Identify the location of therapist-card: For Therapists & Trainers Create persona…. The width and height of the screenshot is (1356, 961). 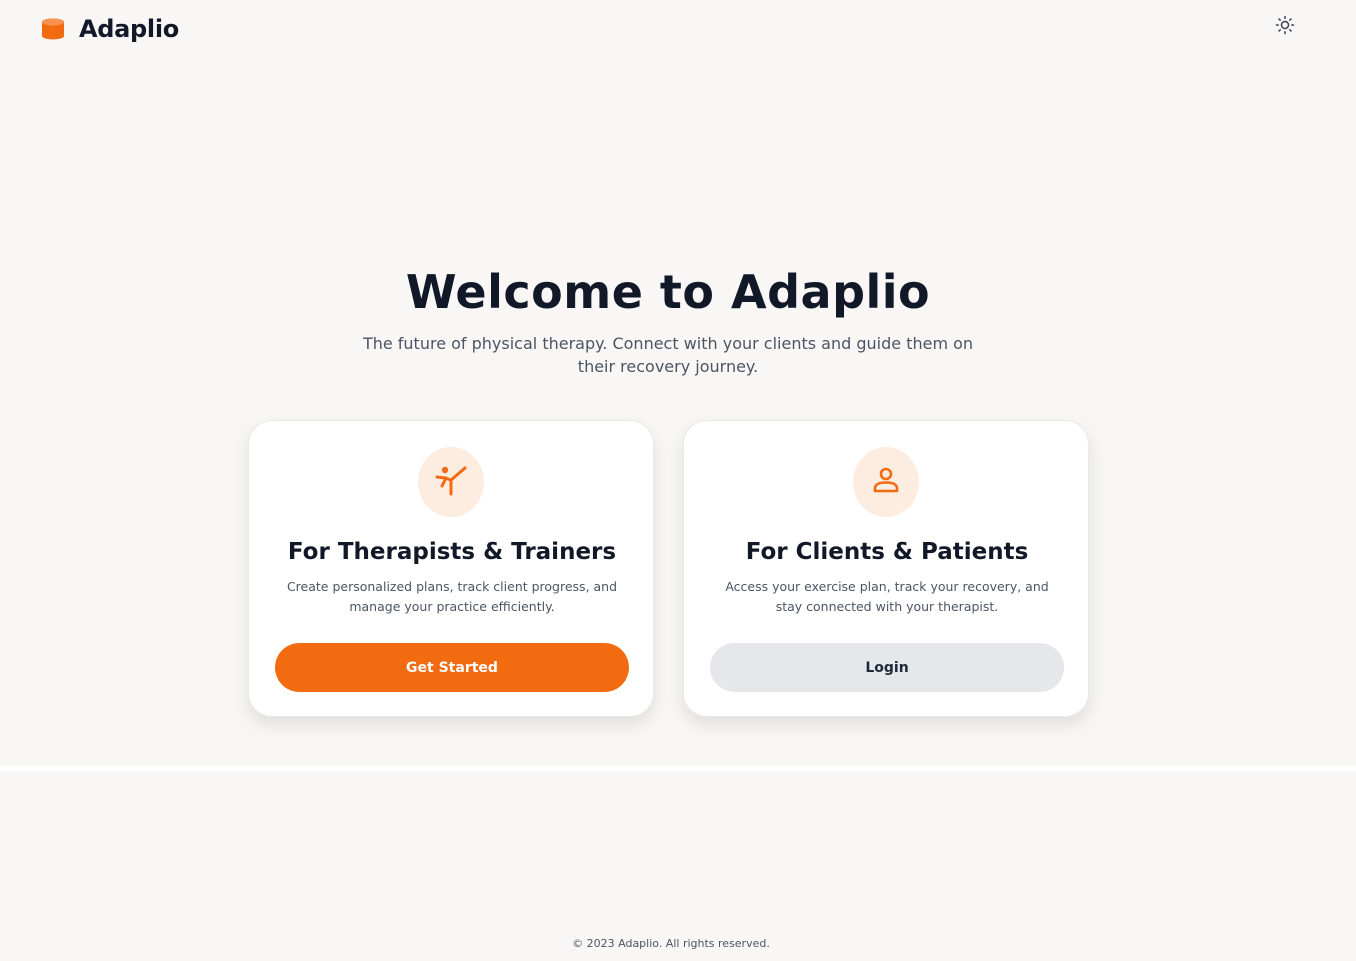
(451, 568).